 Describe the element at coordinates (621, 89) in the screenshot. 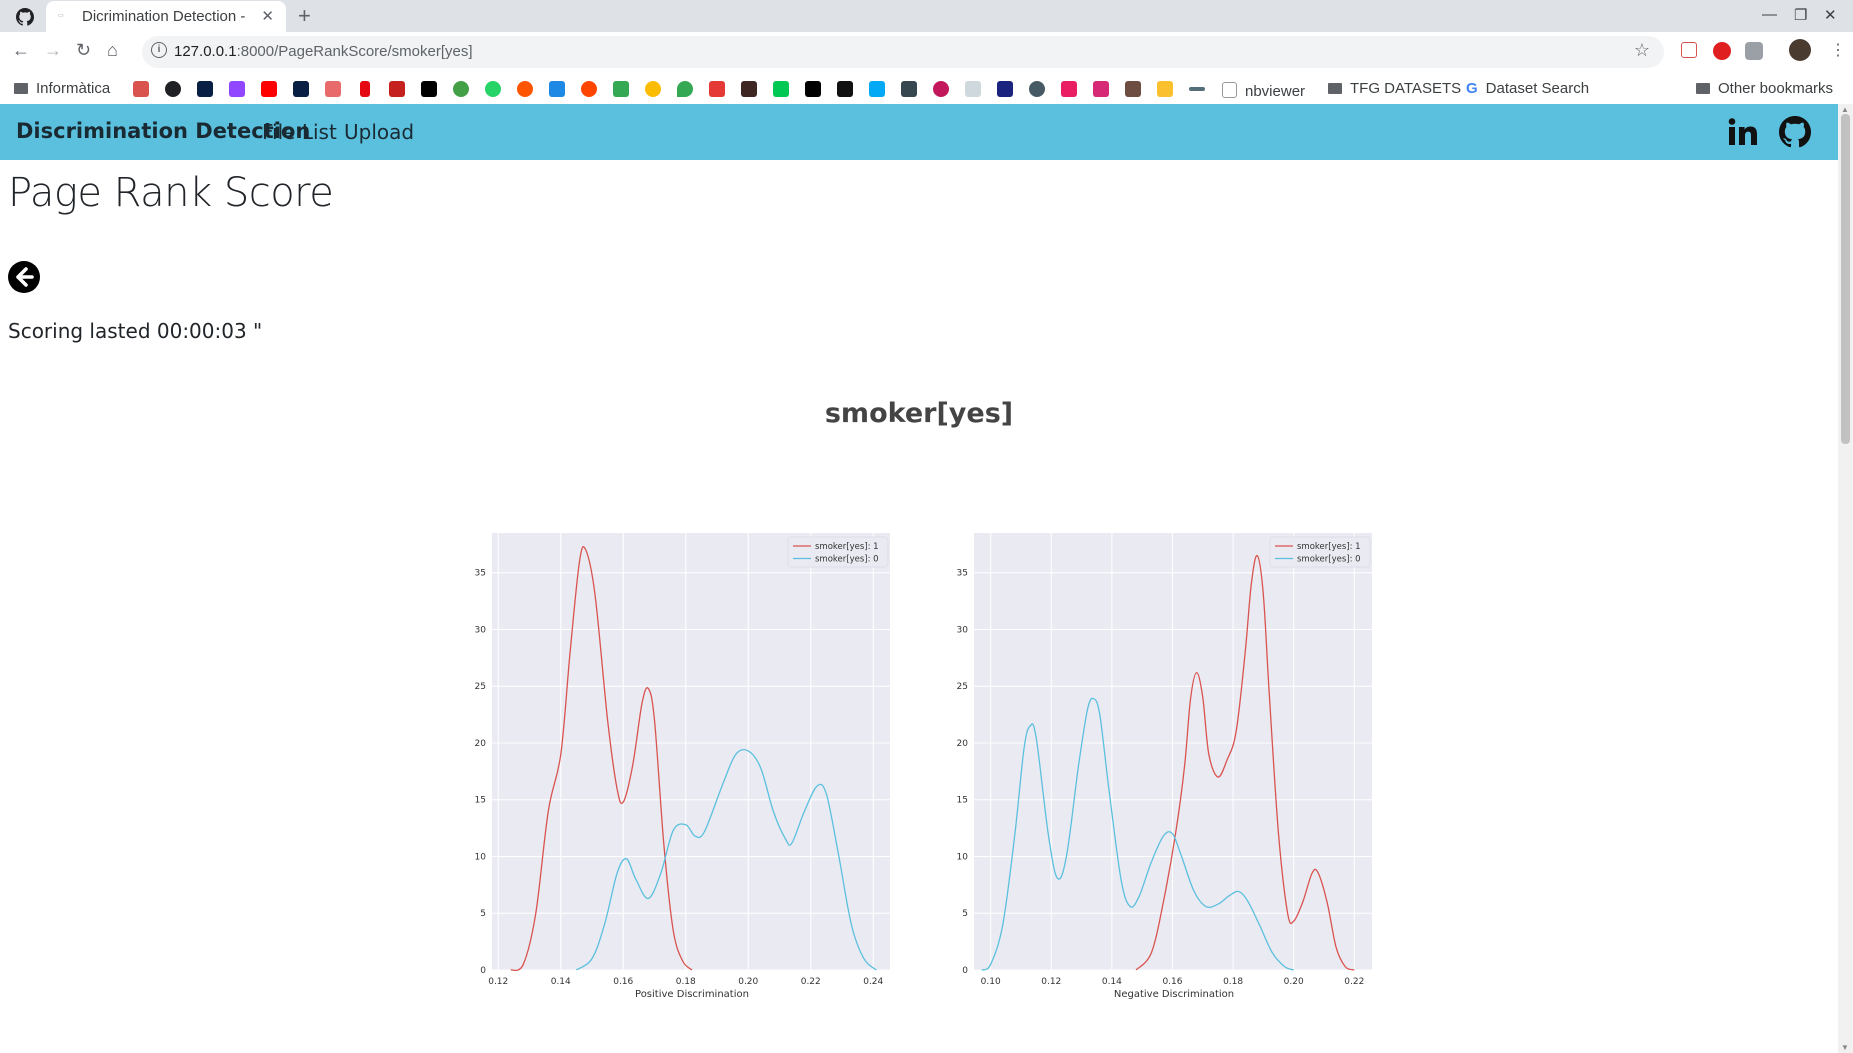

I see `google-drive-icon` at that location.